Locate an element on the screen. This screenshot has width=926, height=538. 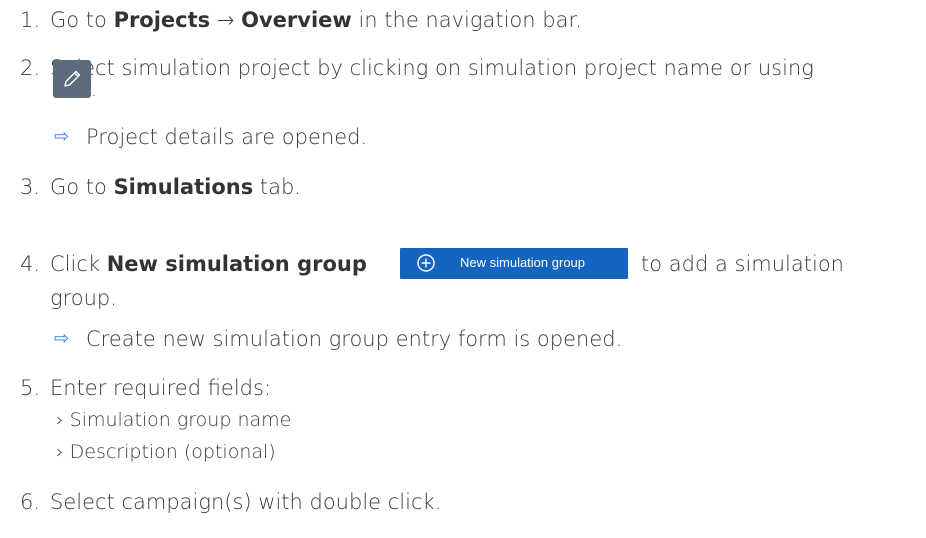
new-simulation-group-button: New simulation group is located at coordinates (514, 263).